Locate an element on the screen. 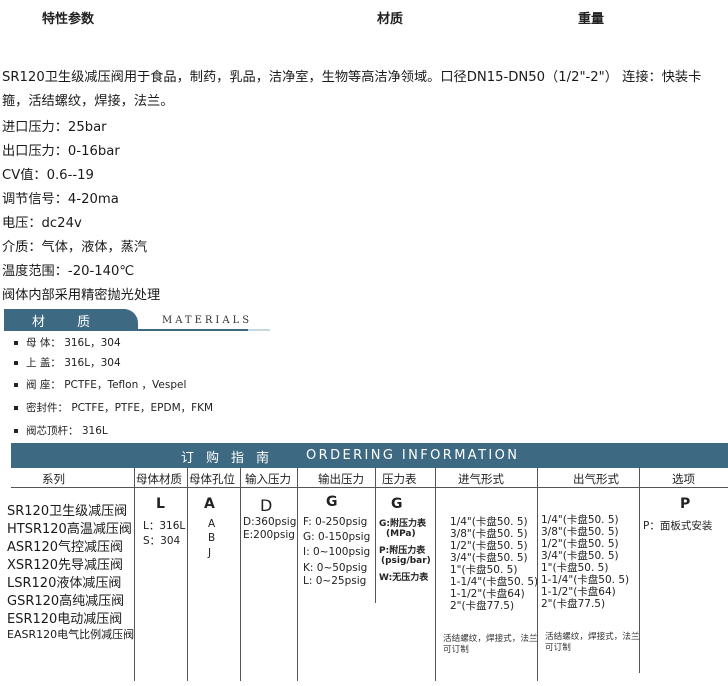 The image size is (728, 686). col-header-option: 选项 is located at coordinates (683, 479).